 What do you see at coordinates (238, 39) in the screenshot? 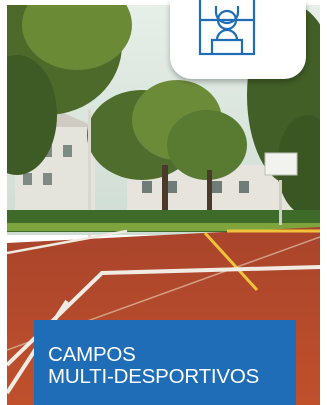
I see `court-icon-badge` at bounding box center [238, 39].